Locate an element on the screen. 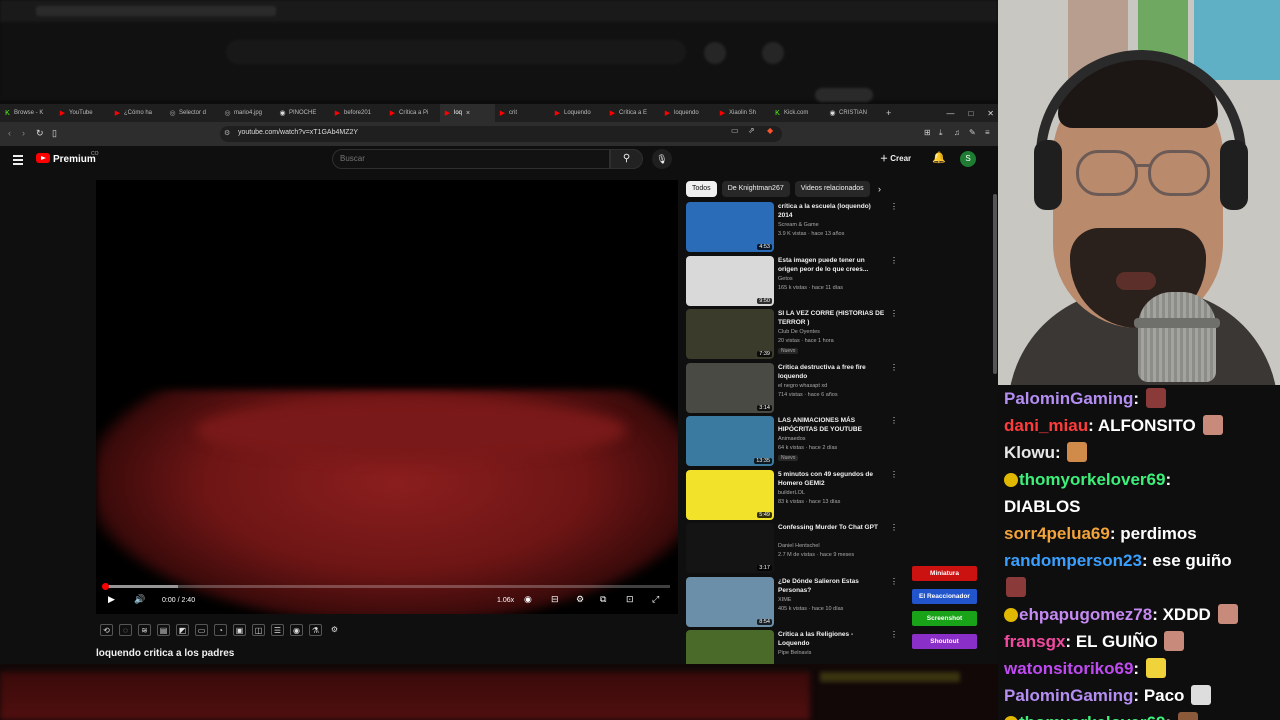 The height and width of the screenshot is (720, 1280). recommendation-title: Critica a las Religiones - Loquendo is located at coordinates (832, 639).